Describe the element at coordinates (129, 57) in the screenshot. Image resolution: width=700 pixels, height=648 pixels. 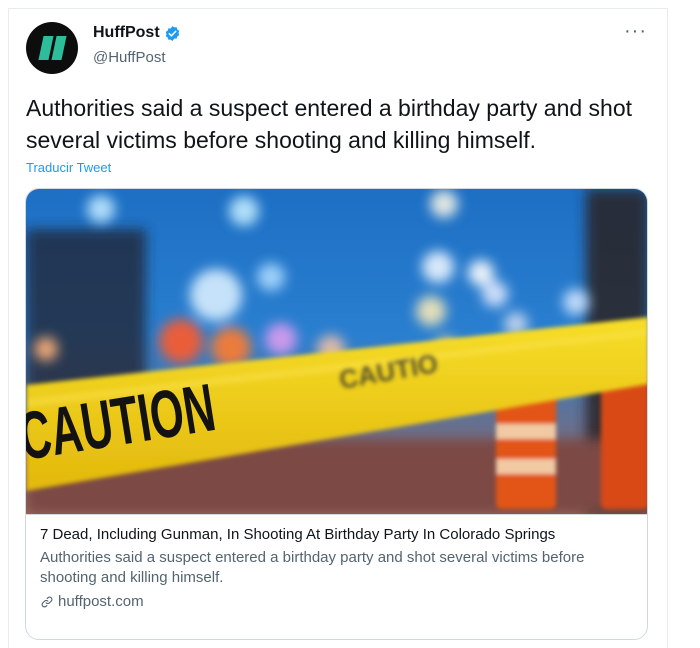
I see `author-handle: @HuffPost` at that location.